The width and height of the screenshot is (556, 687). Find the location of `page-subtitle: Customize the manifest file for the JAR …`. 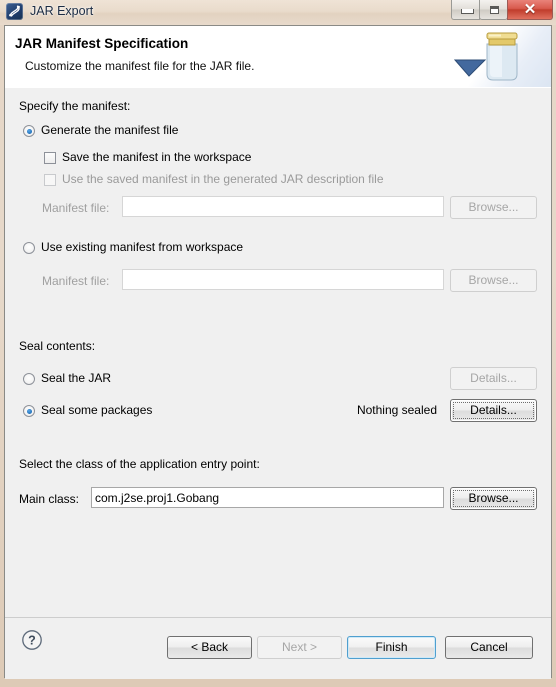

page-subtitle: Customize the manifest file for the JAR … is located at coordinates (140, 66).